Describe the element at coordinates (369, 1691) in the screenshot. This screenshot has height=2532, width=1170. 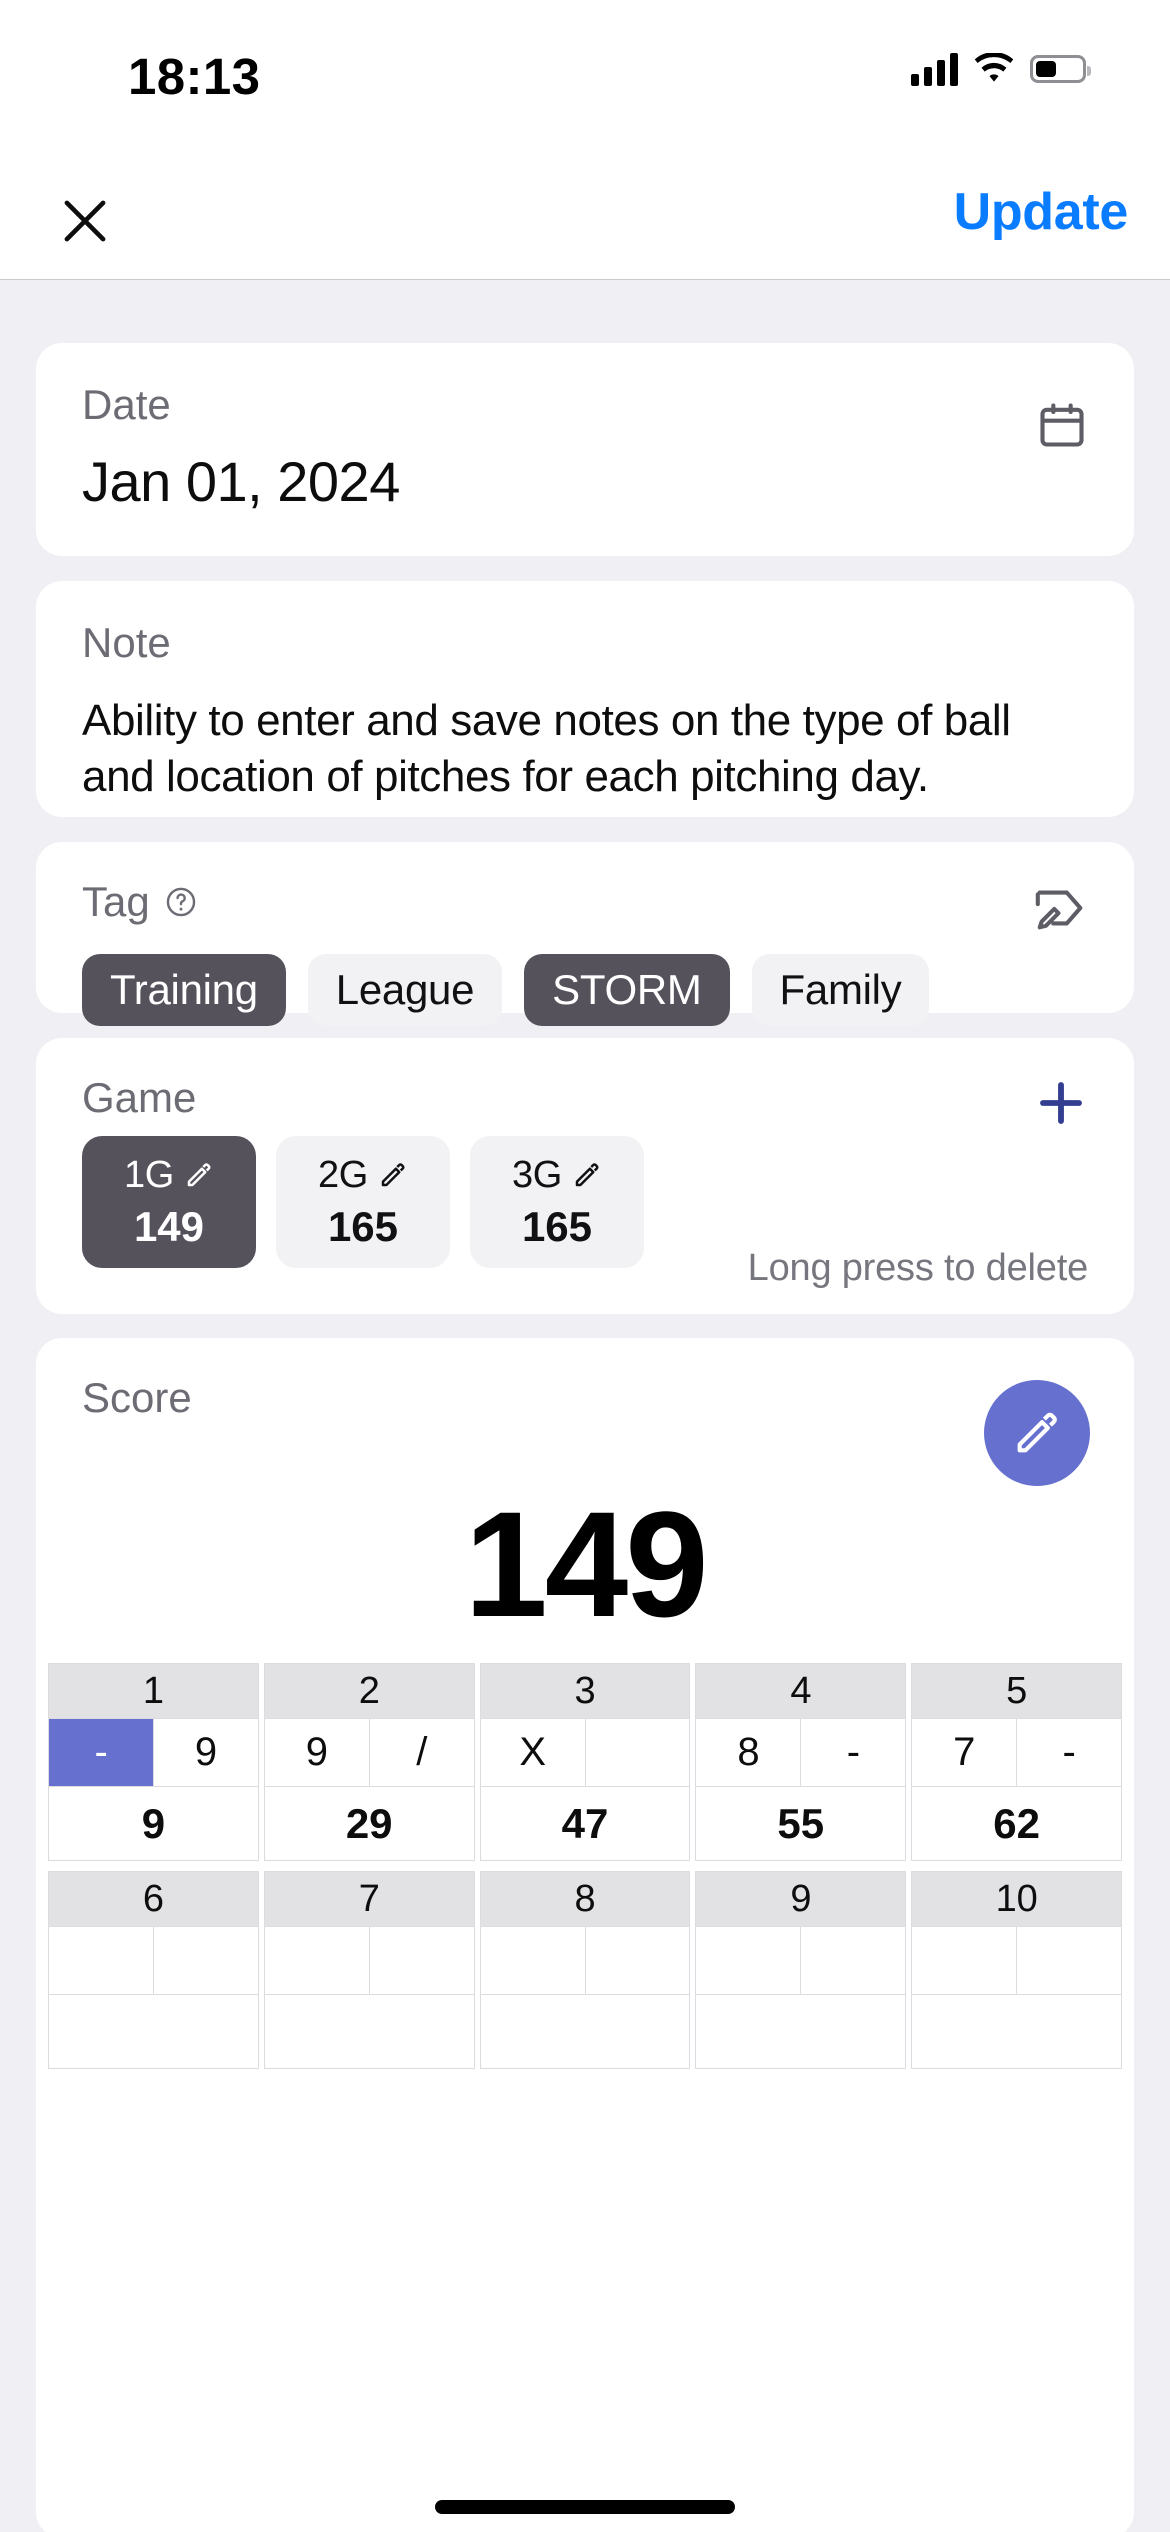
I see `frame-number: 2` at that location.